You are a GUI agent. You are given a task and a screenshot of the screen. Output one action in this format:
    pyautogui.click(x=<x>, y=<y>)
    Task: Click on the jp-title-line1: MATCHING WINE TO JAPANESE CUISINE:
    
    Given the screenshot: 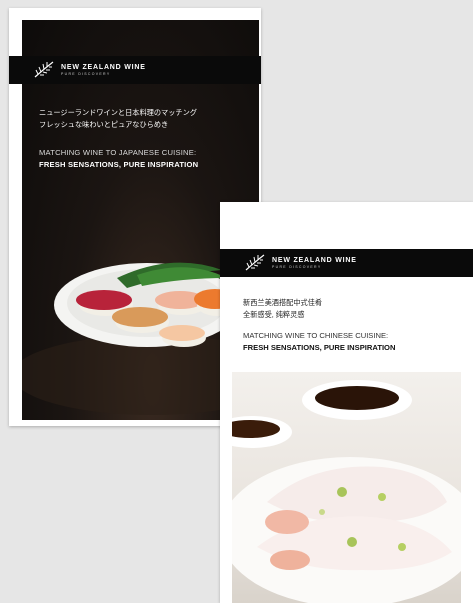 What is the action you would take?
    pyautogui.click(x=118, y=152)
    